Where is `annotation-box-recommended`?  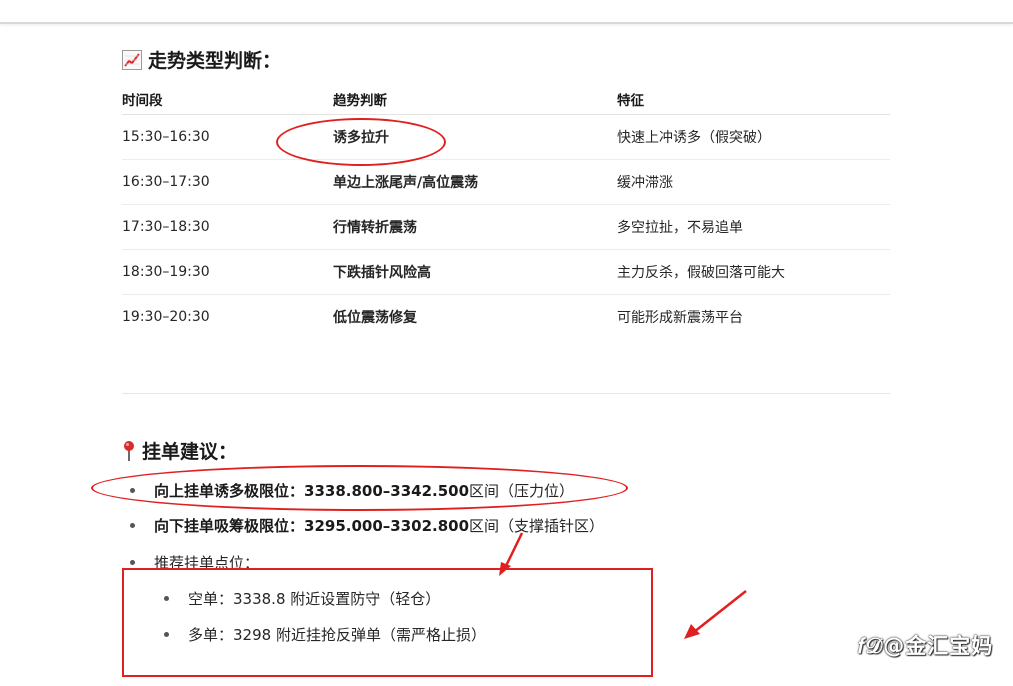 annotation-box-recommended is located at coordinates (387, 622).